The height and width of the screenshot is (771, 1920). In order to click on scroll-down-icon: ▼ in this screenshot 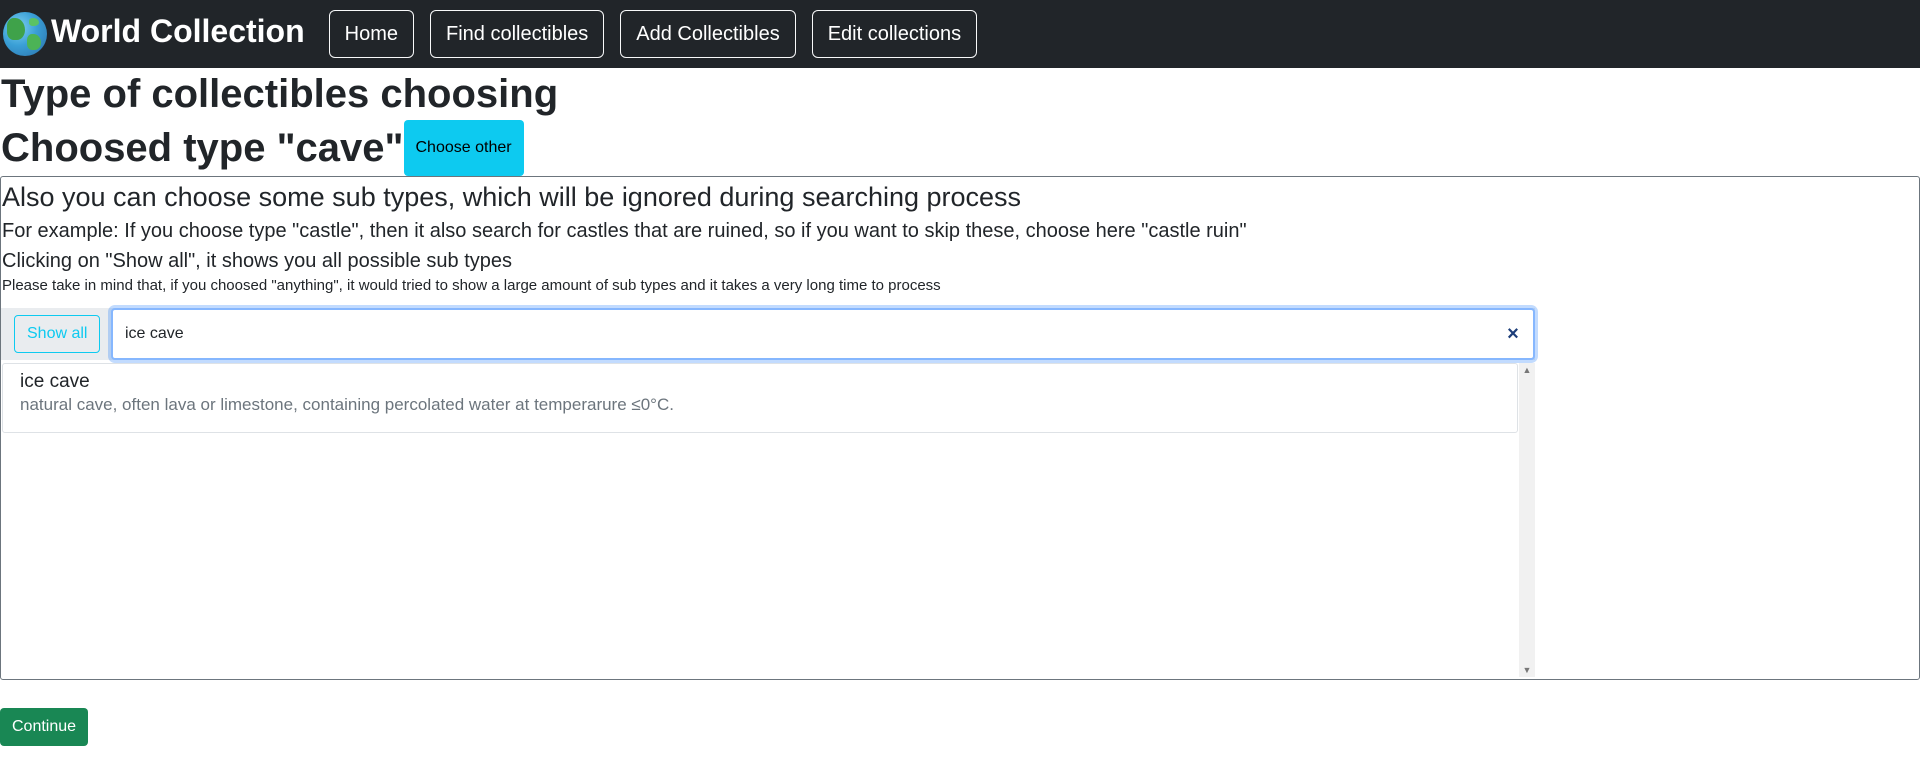, I will do `click(1527, 670)`.